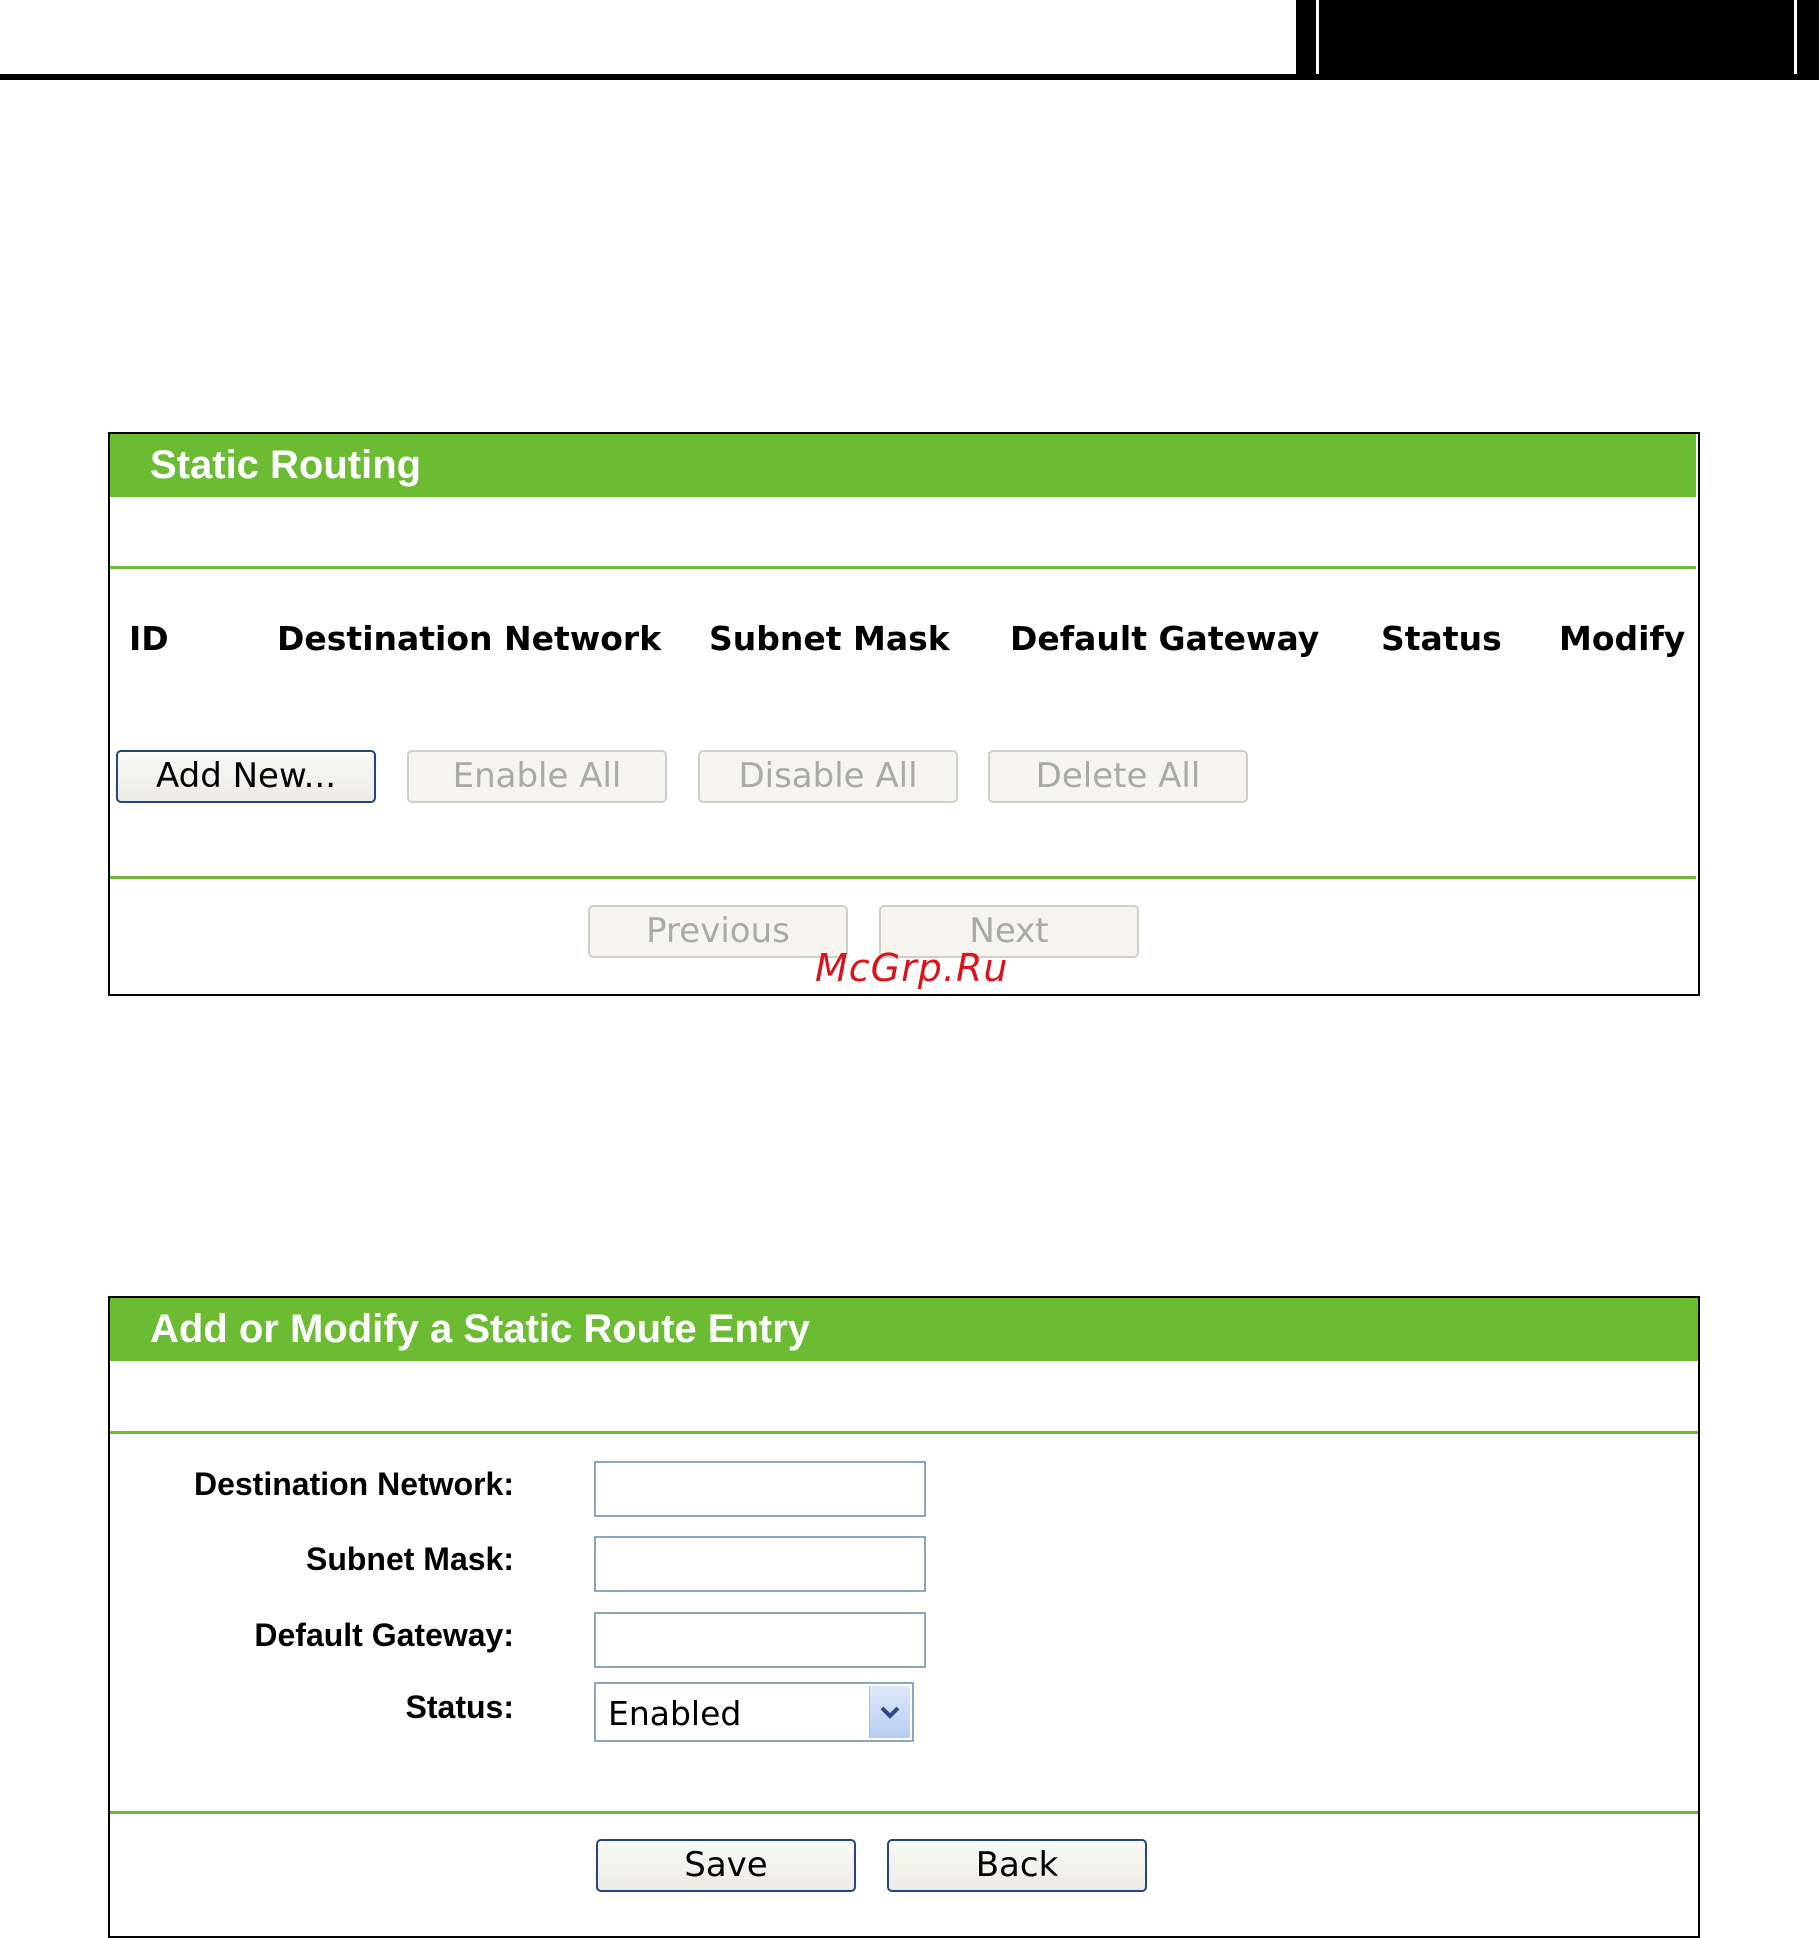  Describe the element at coordinates (903, 465) in the screenshot. I see `panel-title: Static Routing` at that location.